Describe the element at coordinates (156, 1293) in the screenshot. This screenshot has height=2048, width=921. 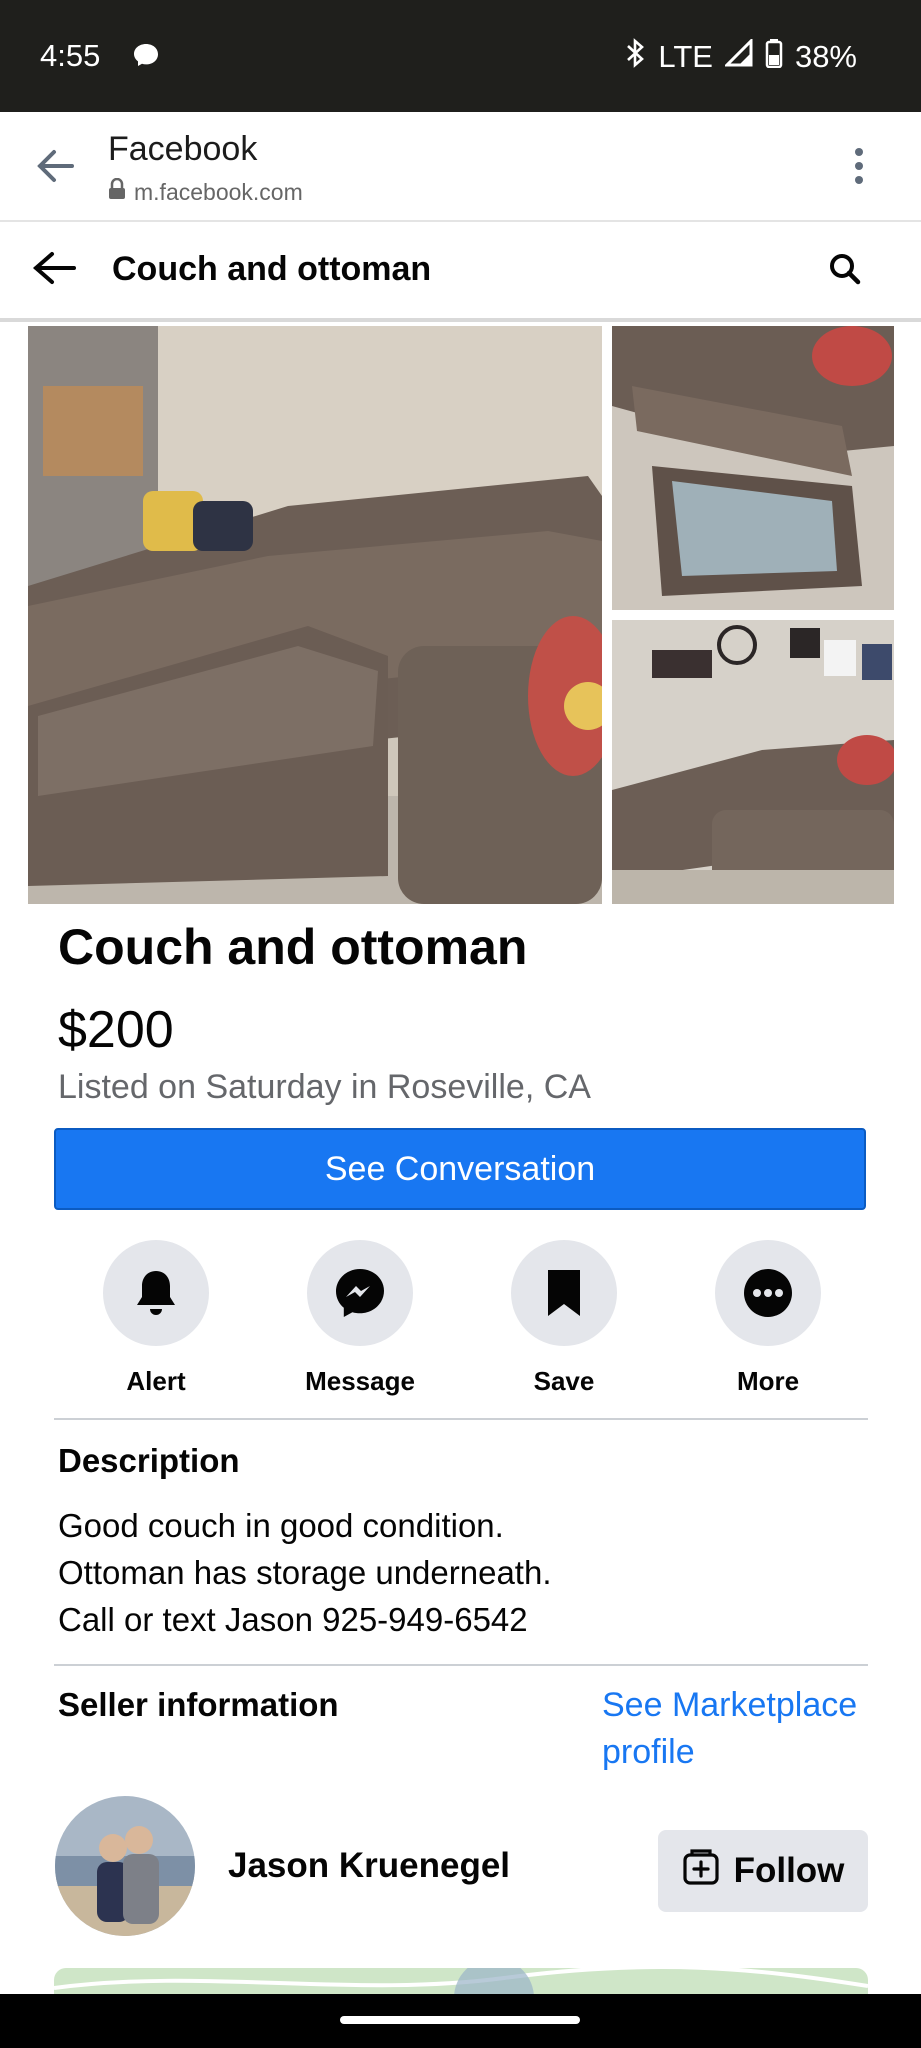
I see `bell-icon` at that location.